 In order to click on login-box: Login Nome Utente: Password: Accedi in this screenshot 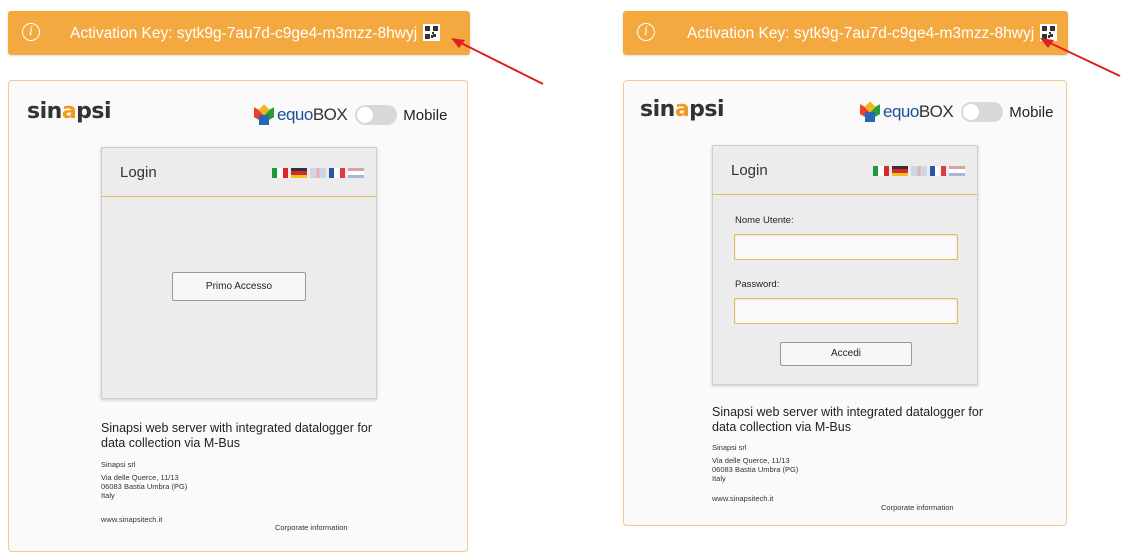, I will do `click(845, 265)`.